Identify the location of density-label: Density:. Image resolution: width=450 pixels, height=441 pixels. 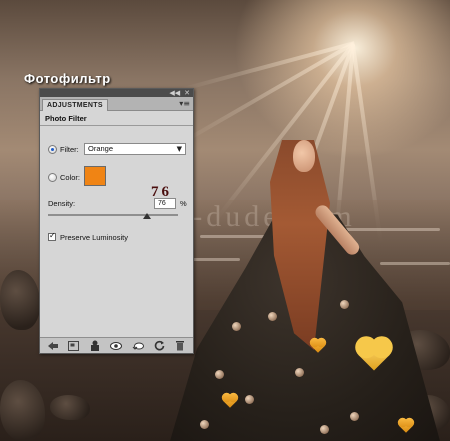
(62, 203).